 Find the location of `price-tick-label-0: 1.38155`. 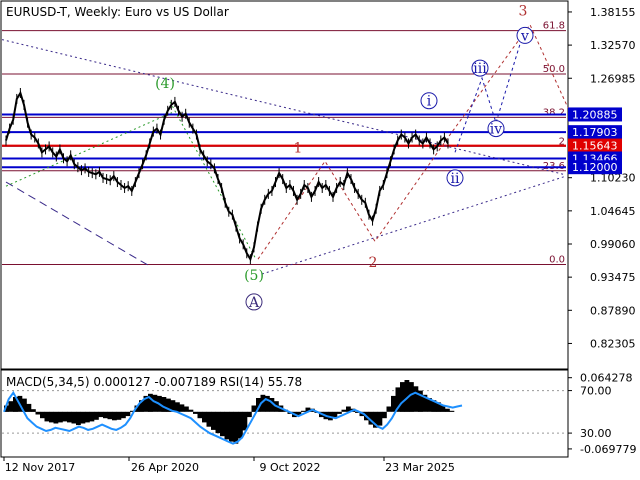

price-tick-label-0: 1.38155 is located at coordinates (613, 12).